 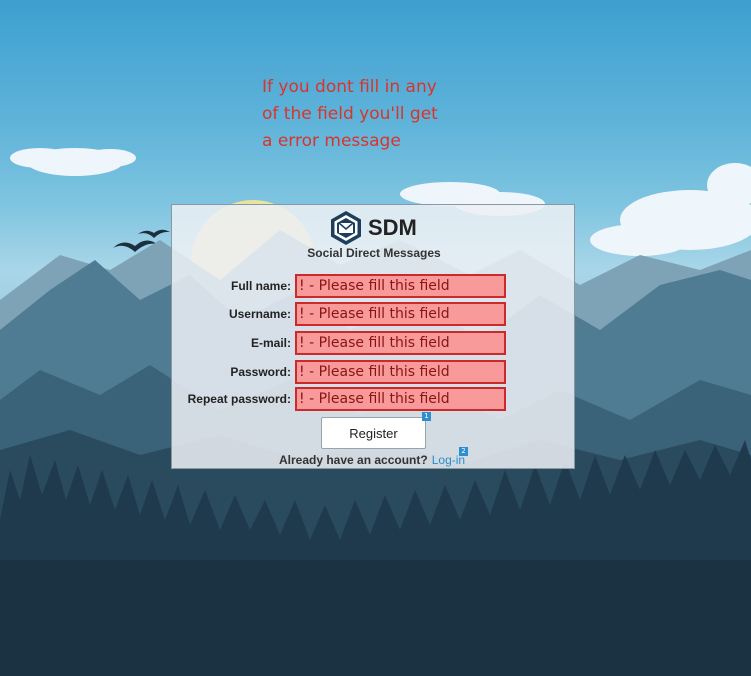 What do you see at coordinates (400, 372) in the screenshot?
I see `password-input` at bounding box center [400, 372].